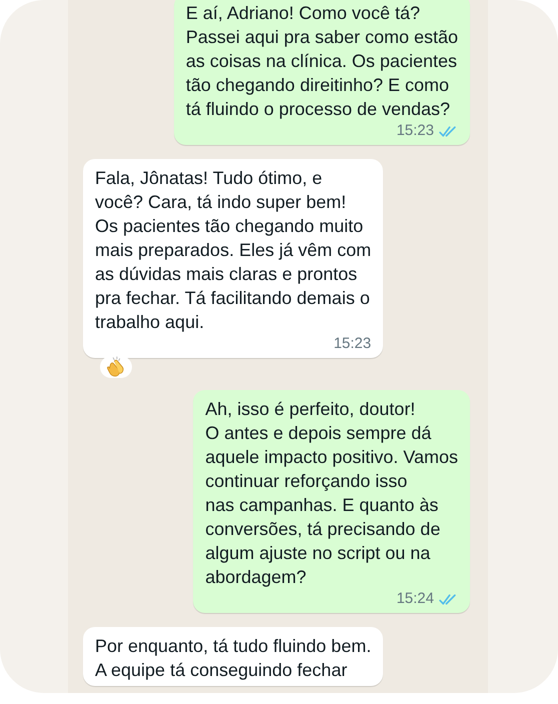 Image resolution: width=558 pixels, height=704 pixels. What do you see at coordinates (233, 250) in the screenshot?
I see `message-text: Fala, Jônatas! Tudo ótimo, e você? Cara, tá indo super bem! Os pacientes tão chegando muito mais preparados. Eles já vêm com as dúvidas mais claras e prontos pra fechar. Tá facilitando demais o trabalho aqui.` at bounding box center [233, 250].